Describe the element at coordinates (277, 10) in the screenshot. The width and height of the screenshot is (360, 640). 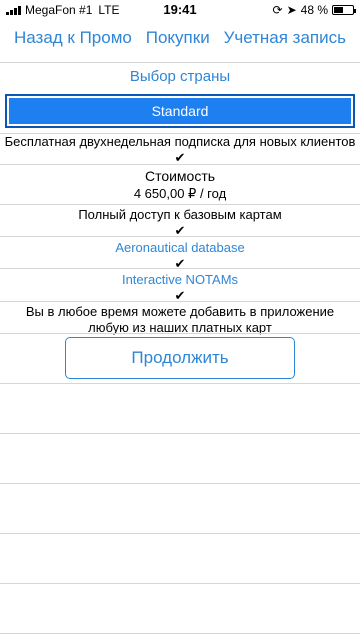
I see `lock-rotation-icon: ⟳` at that location.